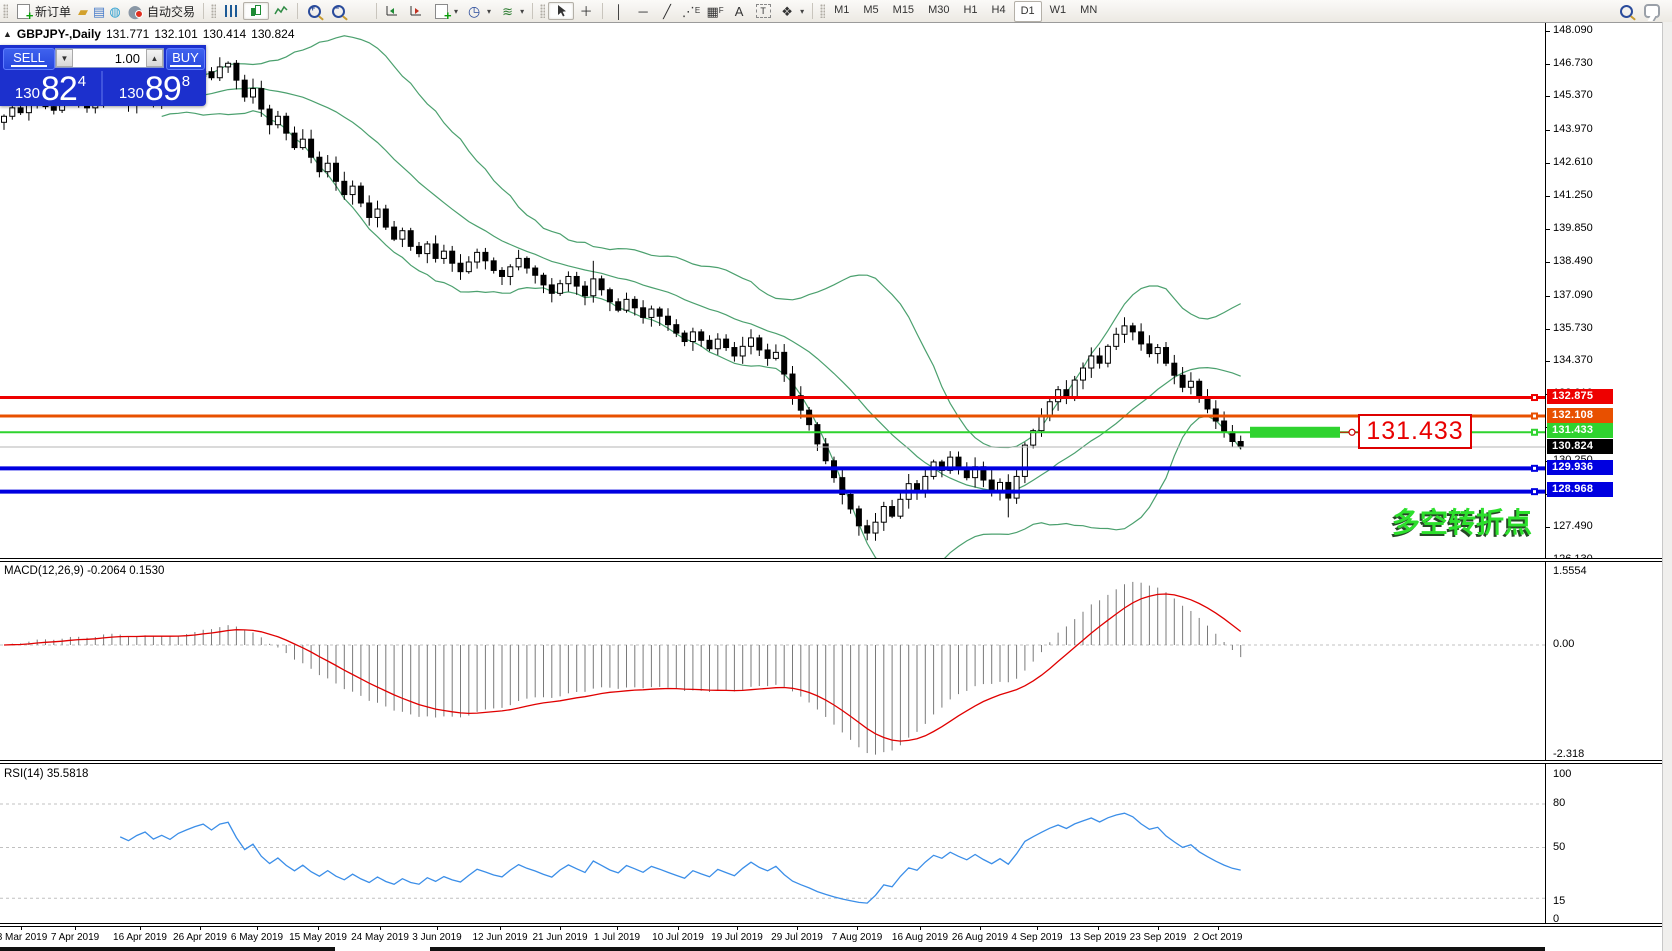 Image resolution: width=1672 pixels, height=951 pixels. Describe the element at coordinates (1580, 467) in the screenshot. I see `price-tag: 129.936` at that location.